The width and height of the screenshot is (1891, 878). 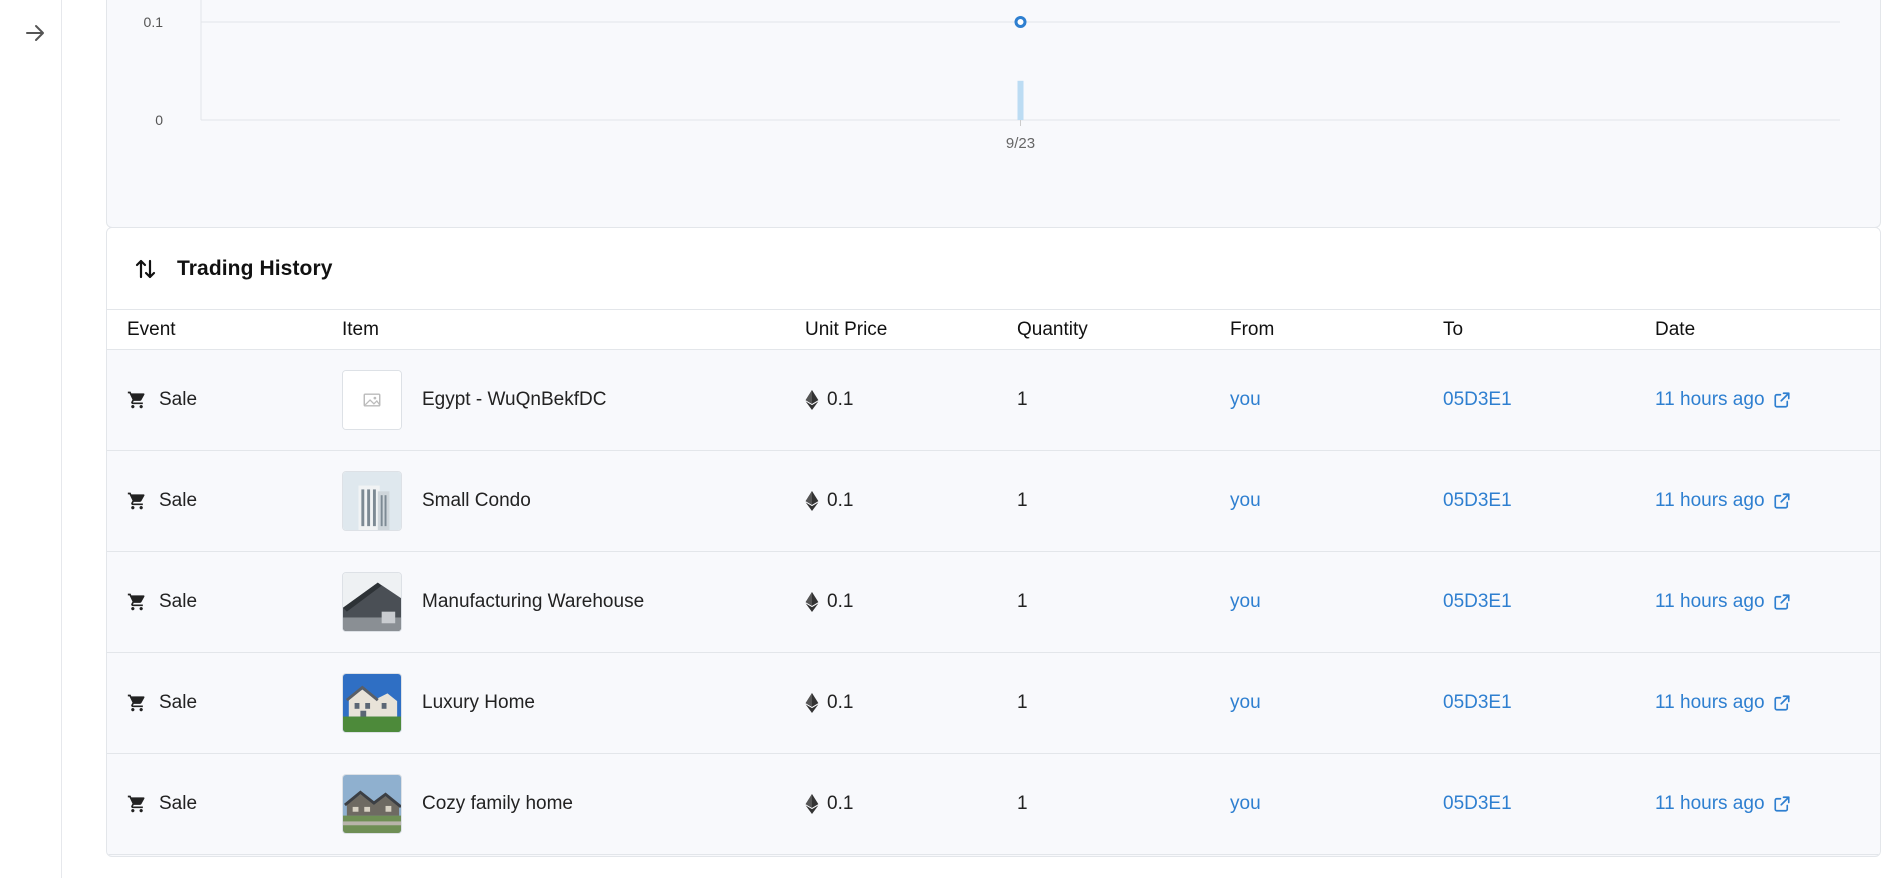 What do you see at coordinates (154, 22) in the screenshot?
I see `y-tick-label: 0.1` at bounding box center [154, 22].